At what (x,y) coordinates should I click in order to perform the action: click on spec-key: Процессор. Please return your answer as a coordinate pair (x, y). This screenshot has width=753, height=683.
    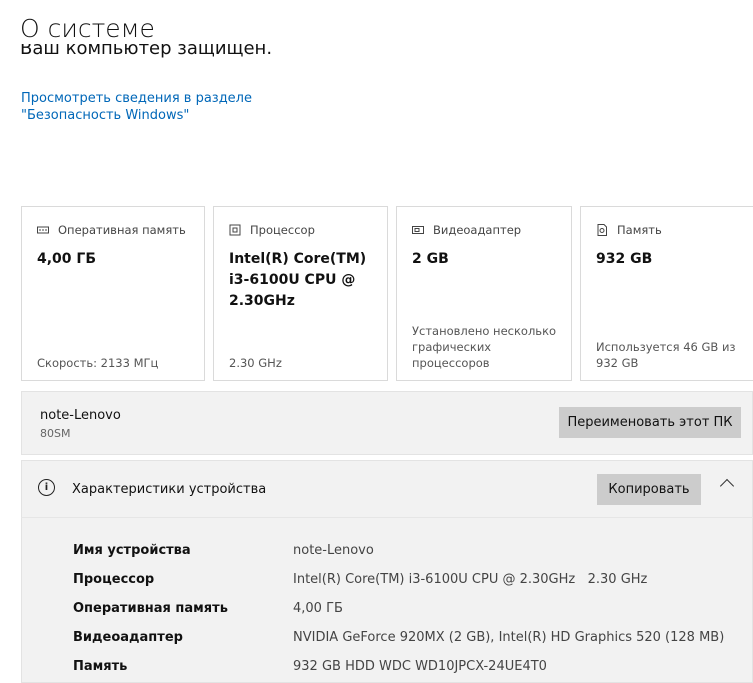
    Looking at the image, I should click on (114, 579).